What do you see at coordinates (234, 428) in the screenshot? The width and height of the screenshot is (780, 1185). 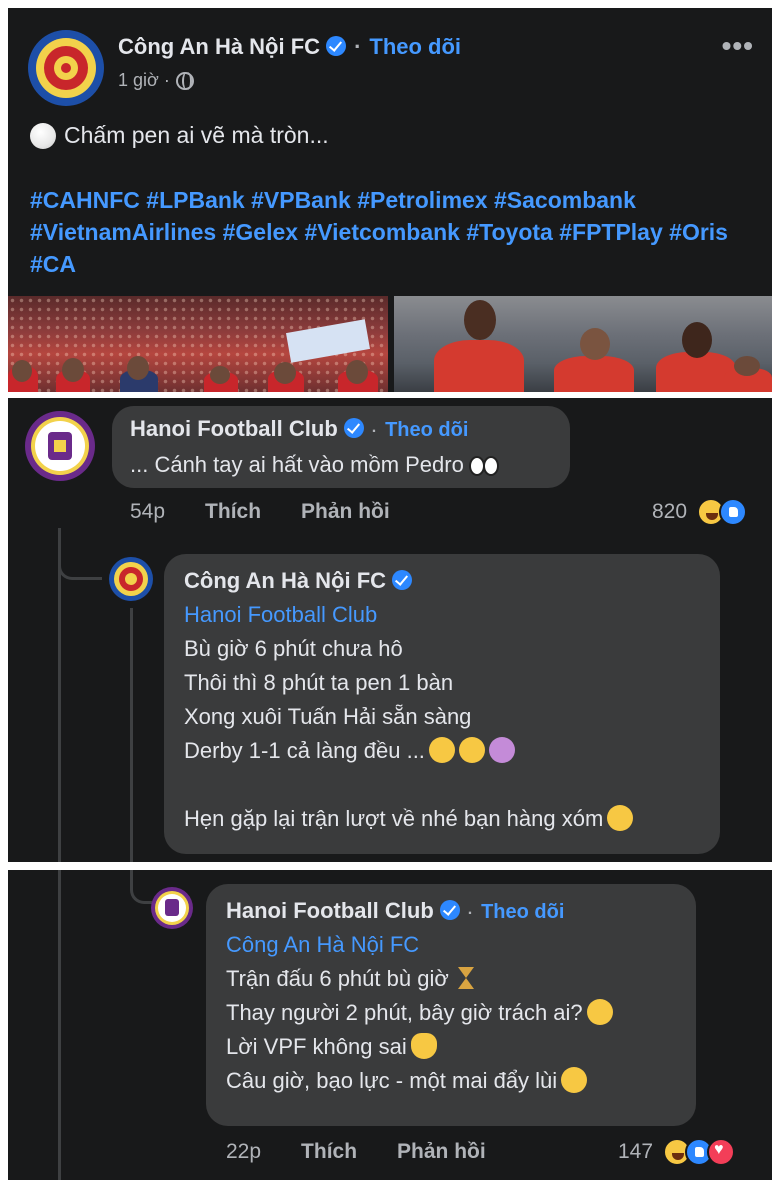 I see `comment-author-name: Hanoi Football Club` at bounding box center [234, 428].